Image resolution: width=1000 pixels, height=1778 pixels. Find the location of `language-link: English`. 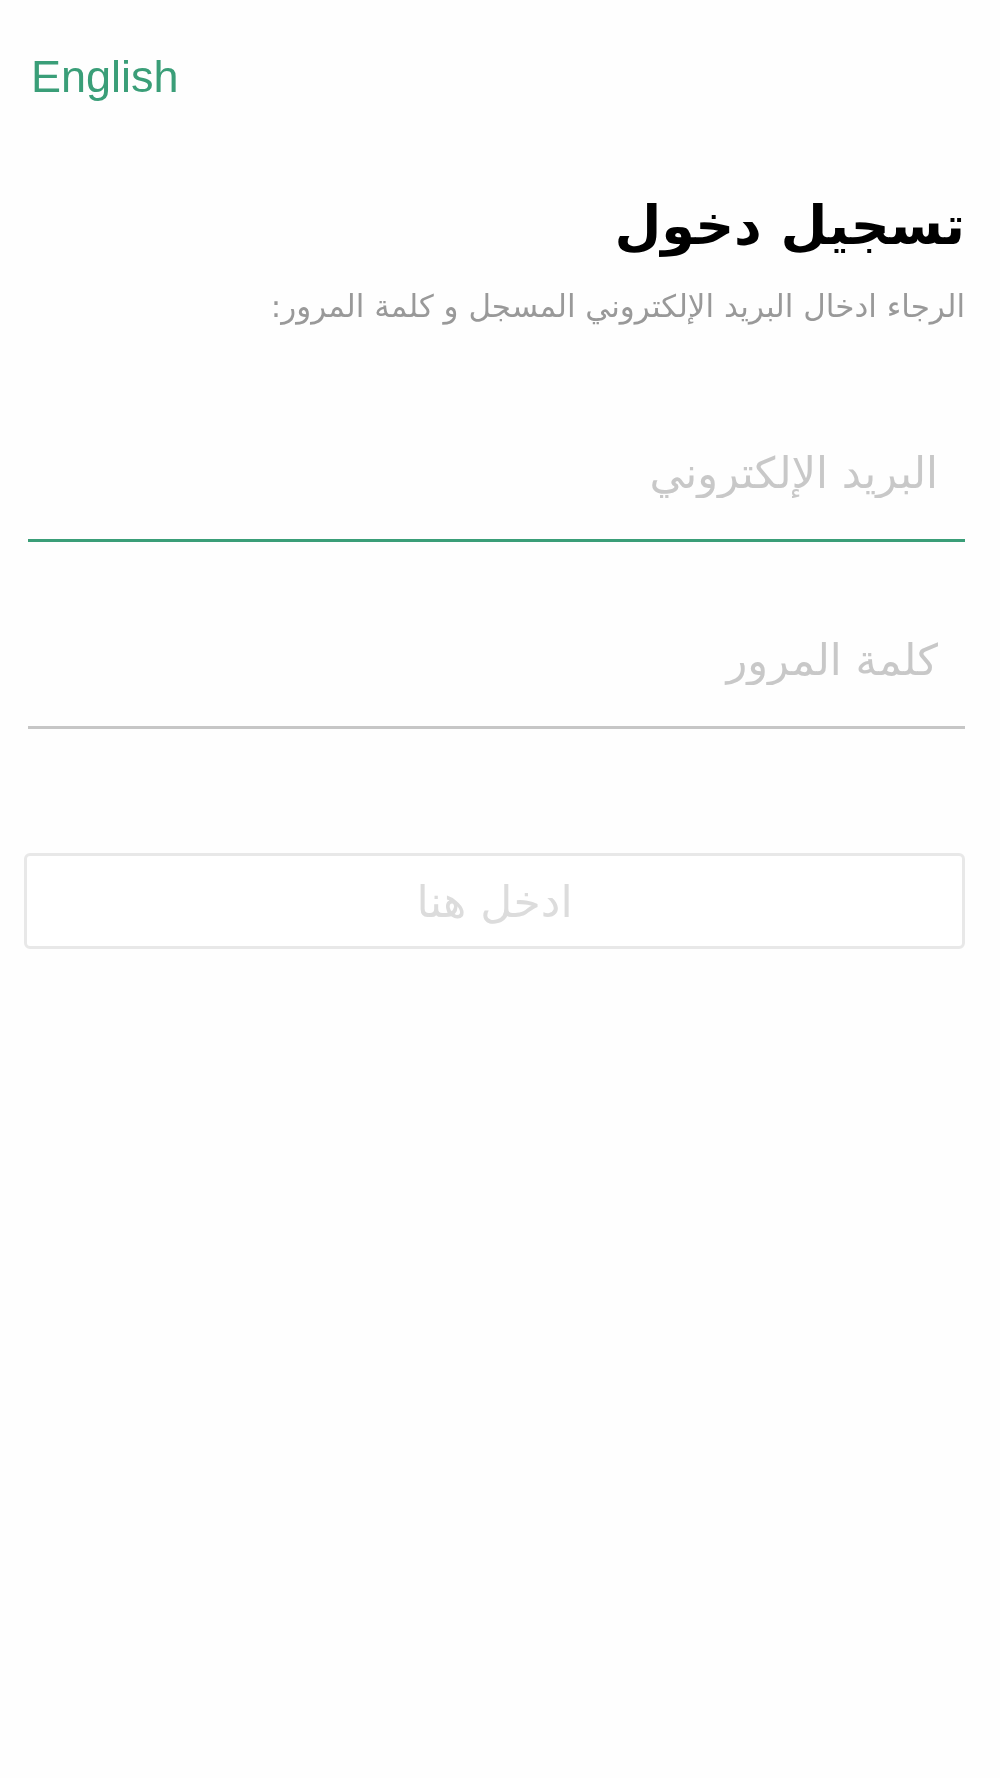

language-link: English is located at coordinates (105, 77).